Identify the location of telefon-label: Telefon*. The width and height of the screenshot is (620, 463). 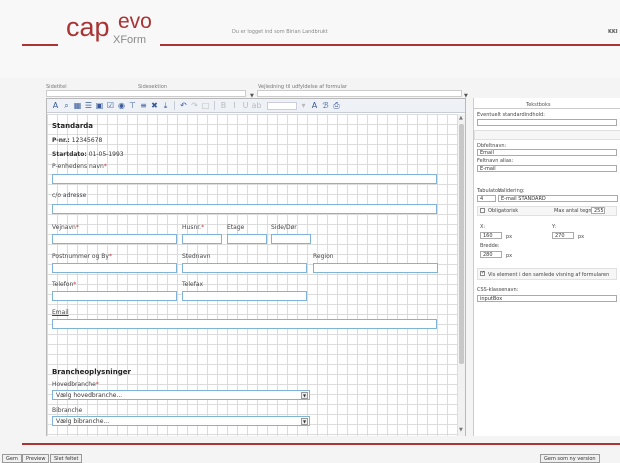
(64, 284).